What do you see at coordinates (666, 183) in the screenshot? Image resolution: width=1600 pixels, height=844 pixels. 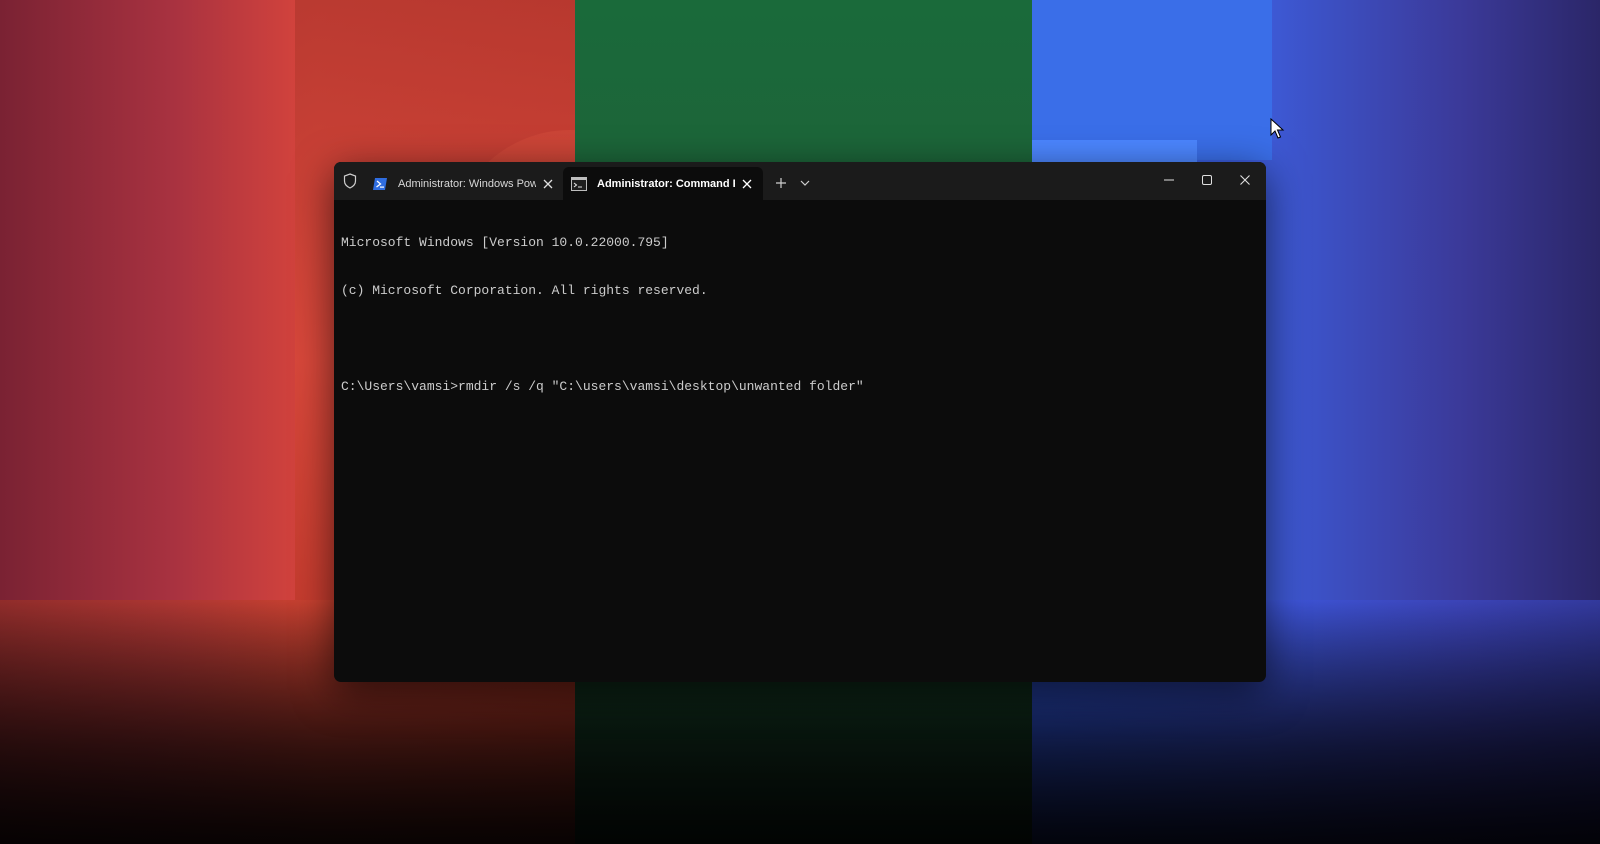 I see `tab-command-prompt-label: Administrator: Command Prompt` at bounding box center [666, 183].